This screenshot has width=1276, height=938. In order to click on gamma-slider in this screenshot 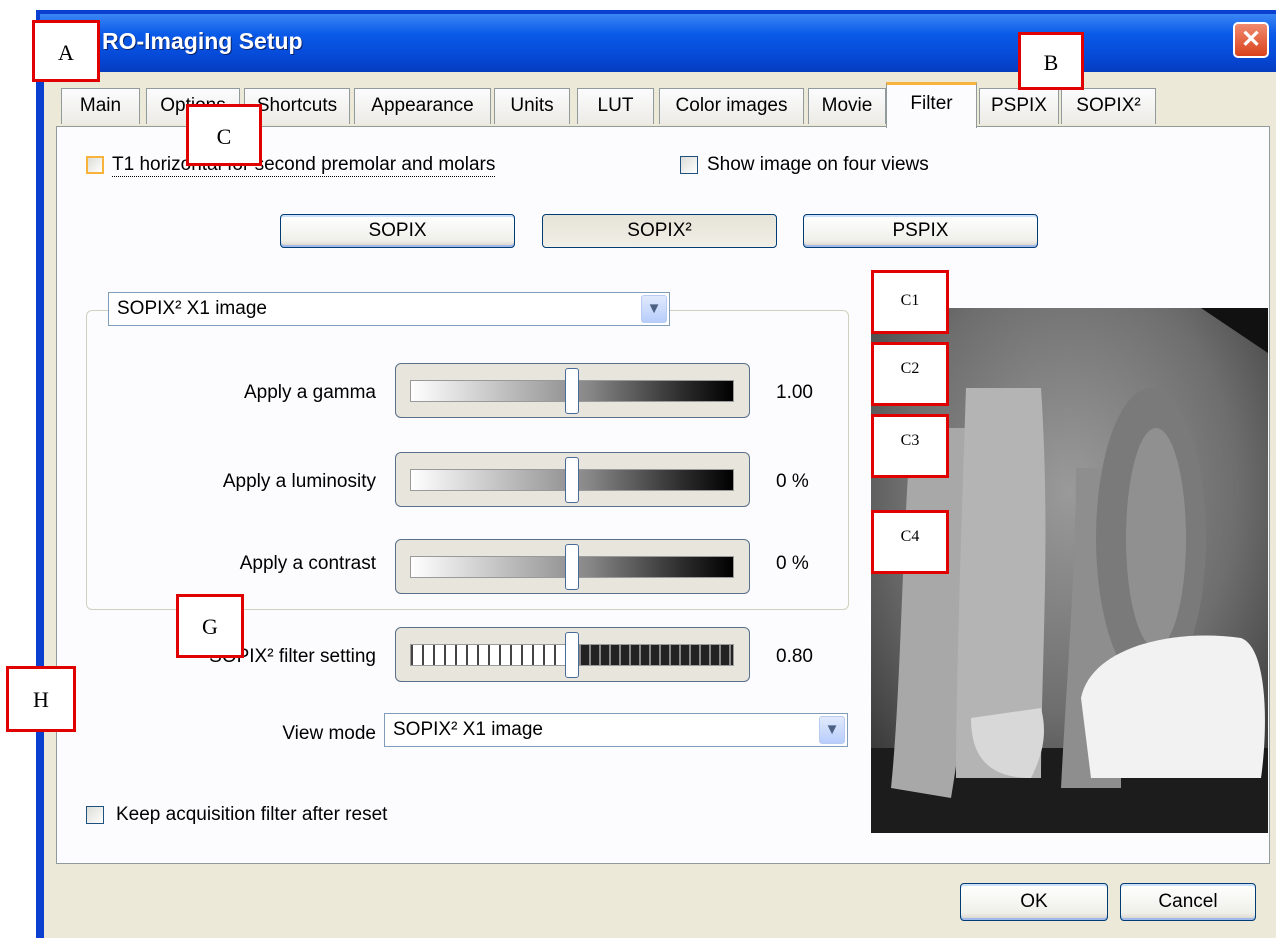, I will do `click(572, 390)`.